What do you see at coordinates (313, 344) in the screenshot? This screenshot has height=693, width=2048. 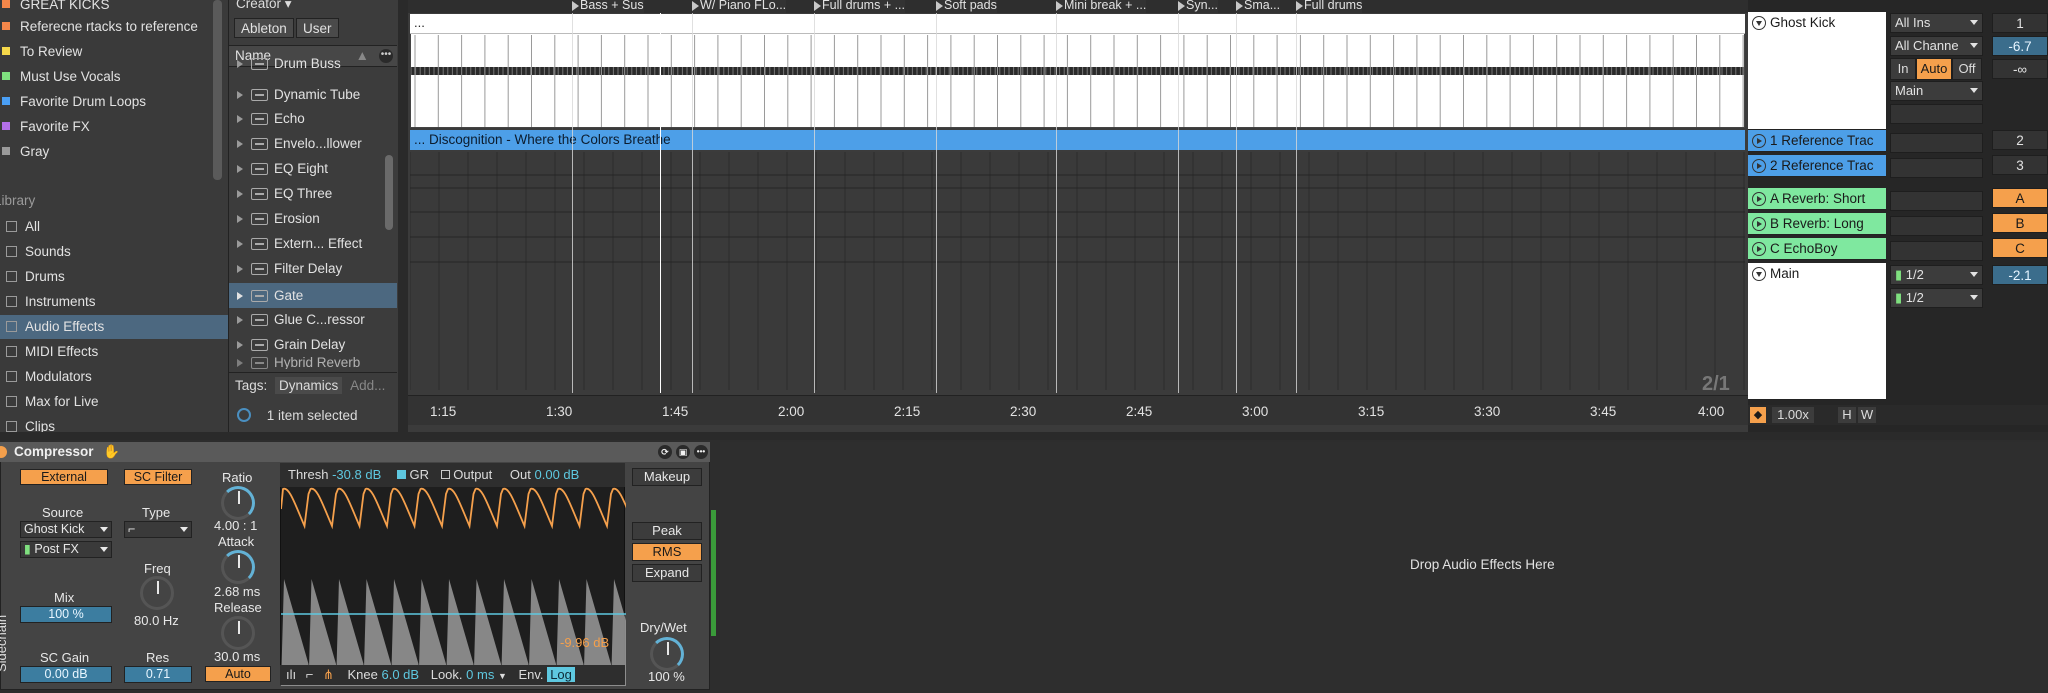 I see `device-grain-delay: Grain Delay` at bounding box center [313, 344].